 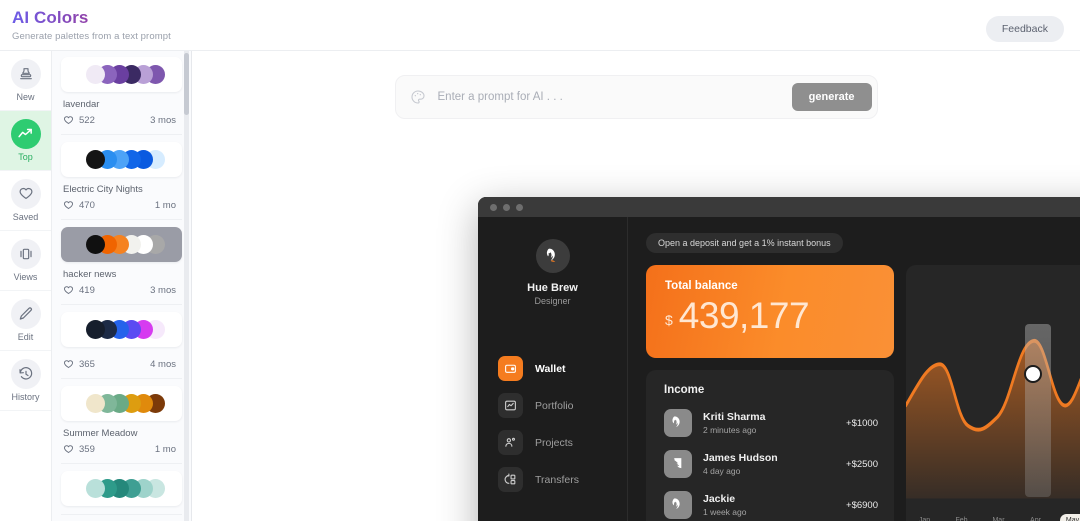 I want to click on palette-list: lavendar 522 3 mos Electric City Nights, so click(x=122, y=286).